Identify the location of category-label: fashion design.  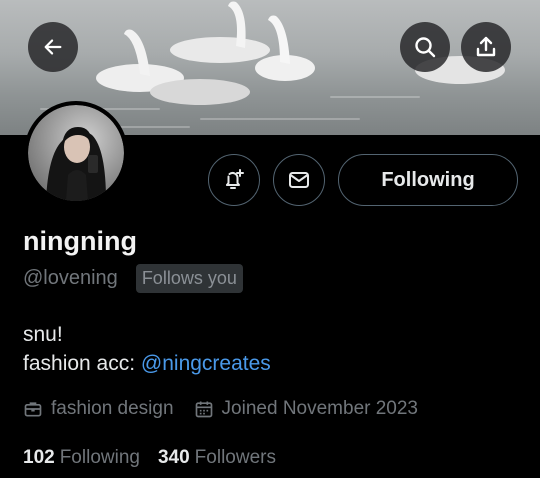
(112, 408).